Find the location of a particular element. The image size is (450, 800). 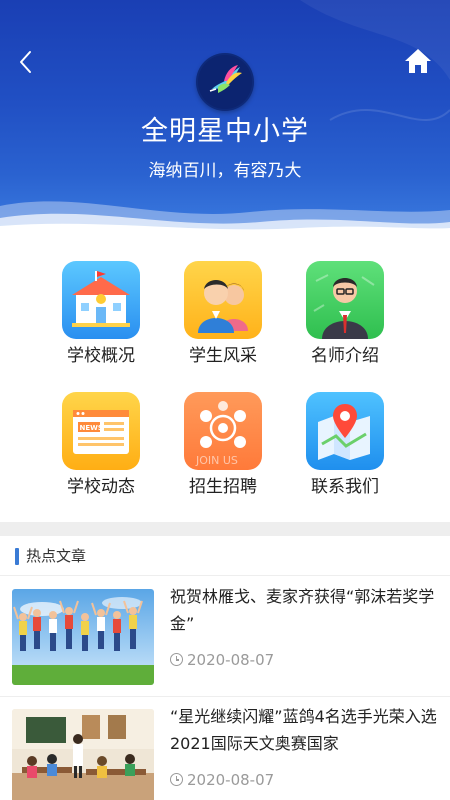

hot-articles-header: 热点文章 is located at coordinates (225, 556).